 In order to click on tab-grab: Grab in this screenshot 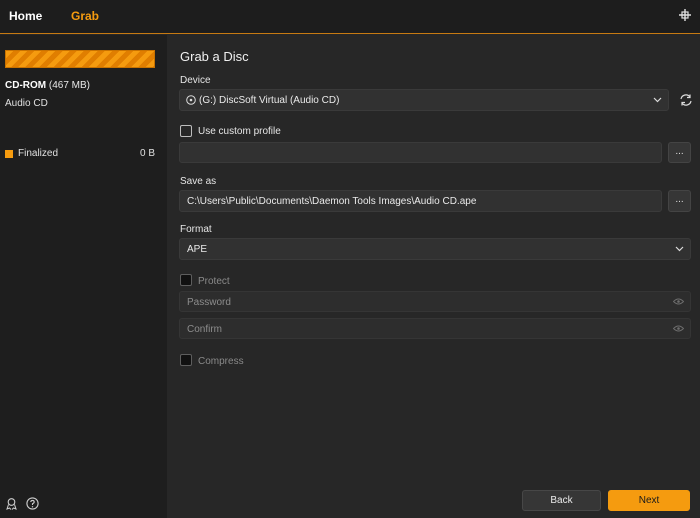, I will do `click(85, 16)`.